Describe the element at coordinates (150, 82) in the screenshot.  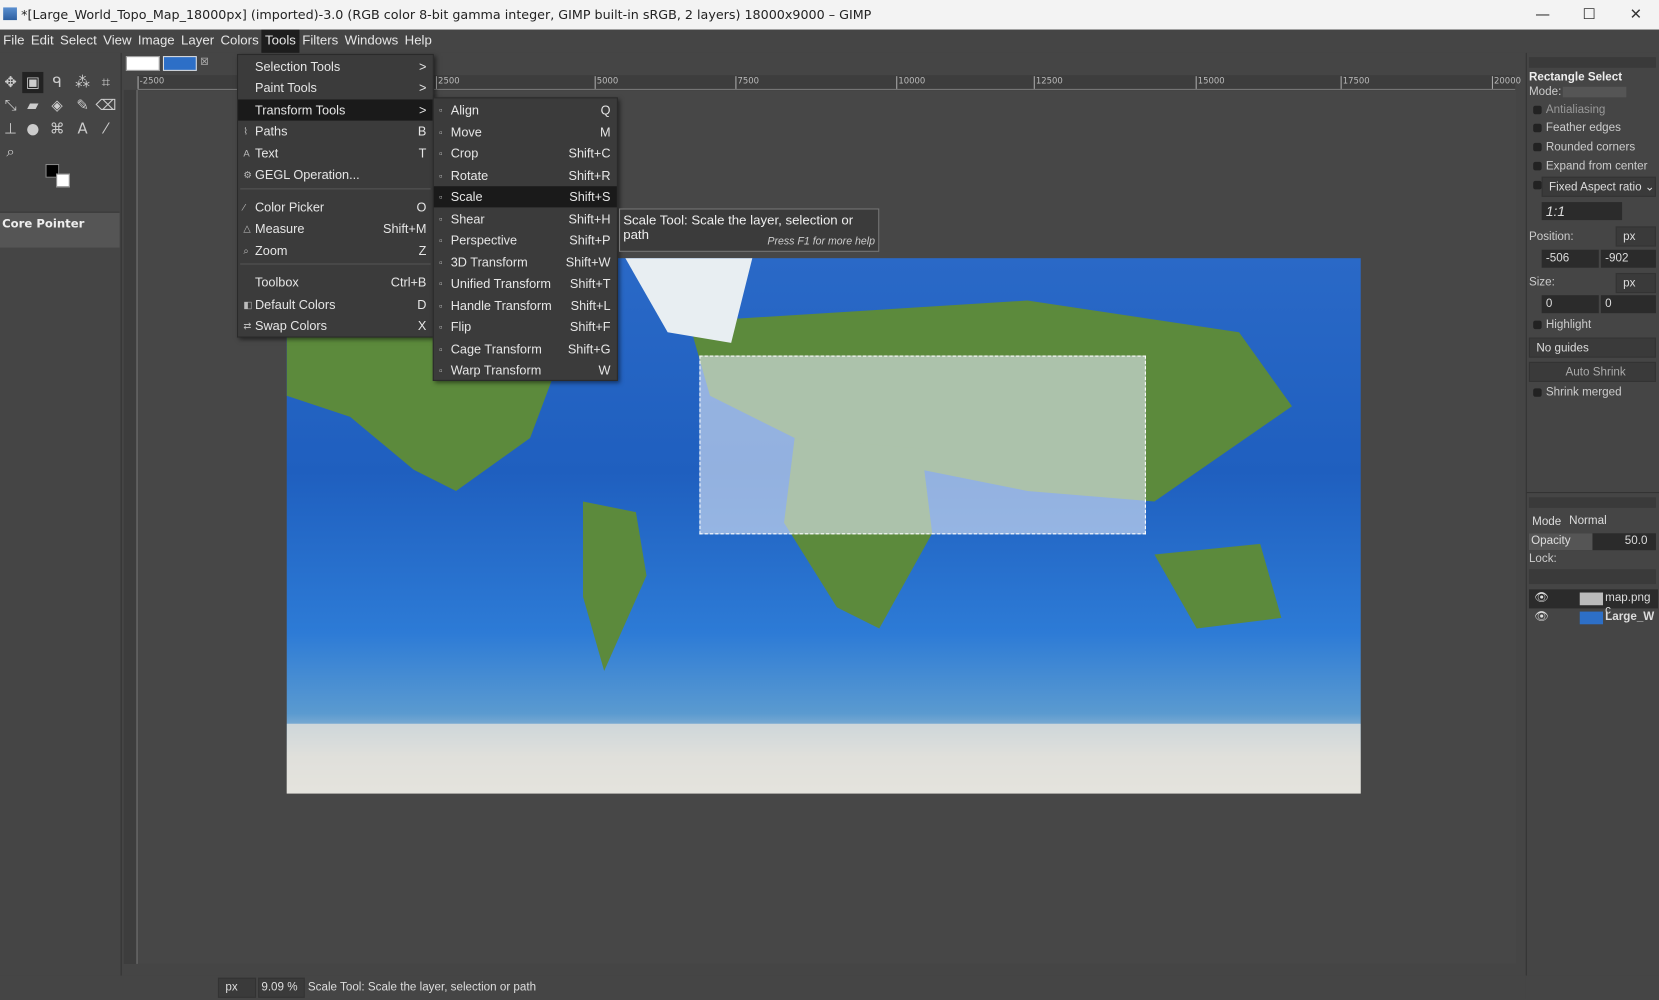
I see `ruler-tick-label: -2500` at that location.